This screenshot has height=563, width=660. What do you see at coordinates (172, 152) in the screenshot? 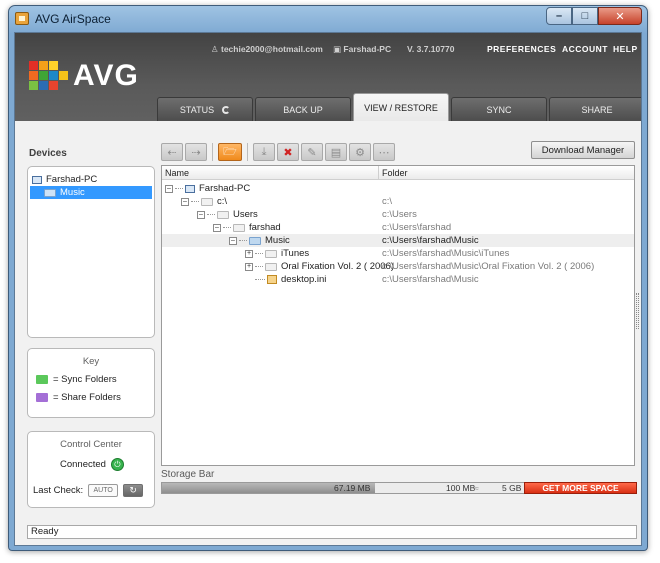
I see `back-button: ⇠` at bounding box center [172, 152].